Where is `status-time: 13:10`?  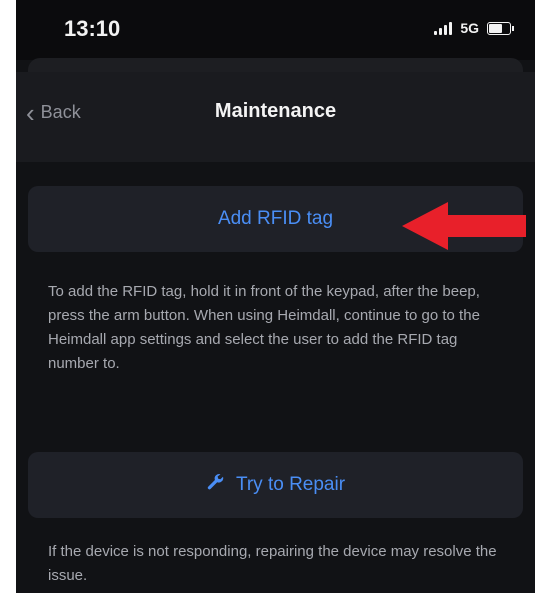
status-time: 13:10 is located at coordinates (92, 28).